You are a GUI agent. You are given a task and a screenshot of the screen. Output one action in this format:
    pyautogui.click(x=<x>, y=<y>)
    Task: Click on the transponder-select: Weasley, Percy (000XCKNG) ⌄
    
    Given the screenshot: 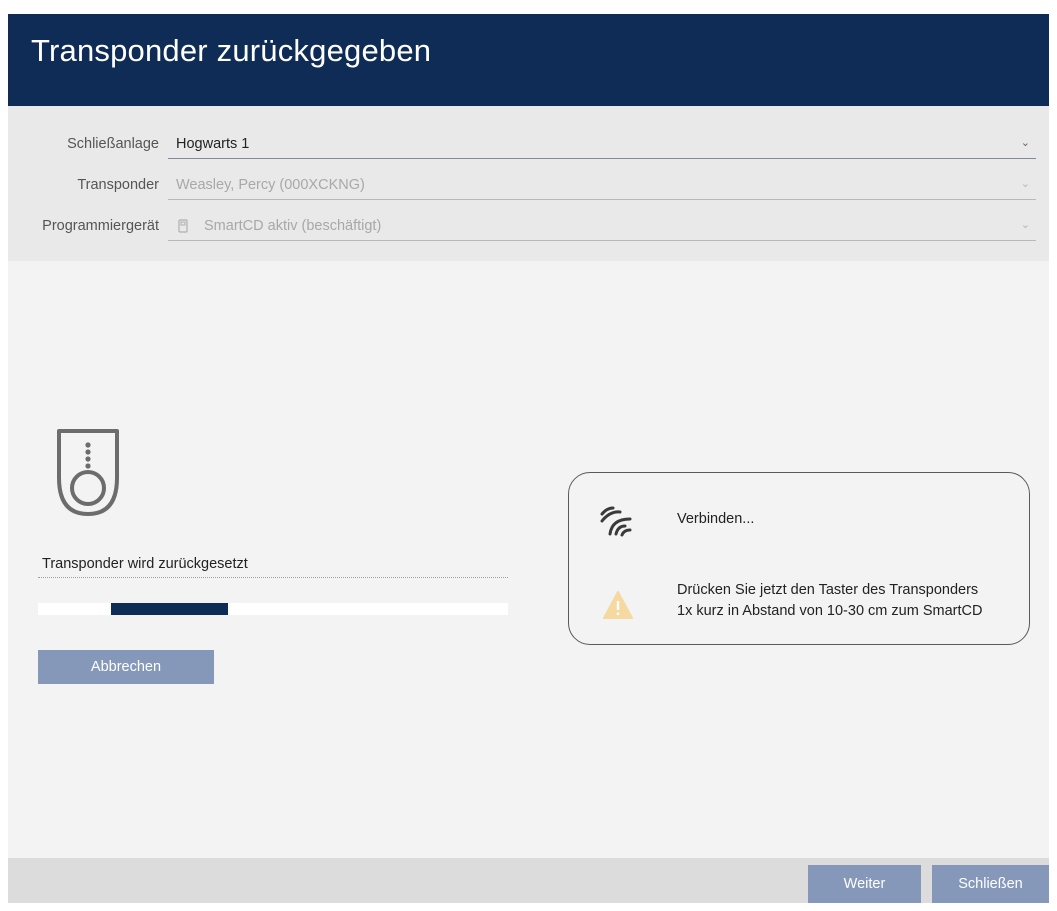 What is the action you would take?
    pyautogui.click(x=602, y=186)
    